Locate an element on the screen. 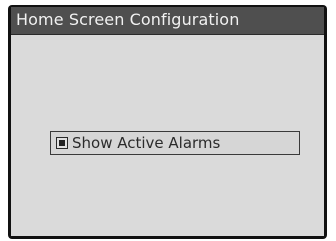 This screenshot has width=336, height=241. show-active-alarms-checkbox is located at coordinates (62, 143).